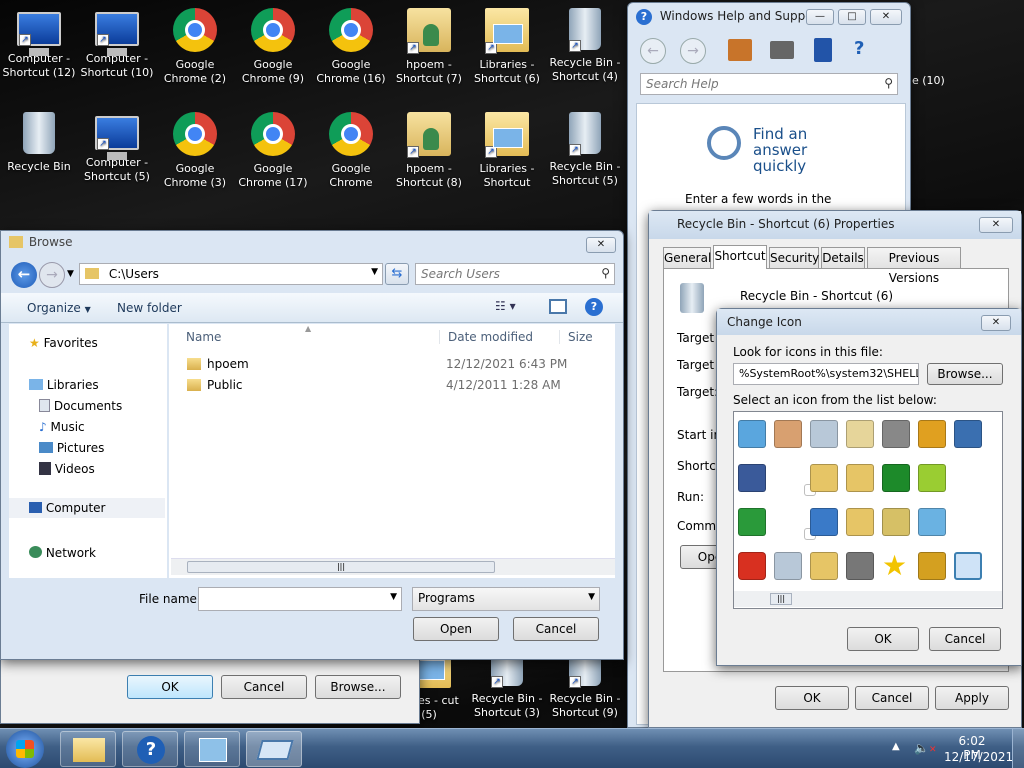 This screenshot has width=1024, height=768. I want to click on properties-cancel-button: Cancel, so click(892, 698).